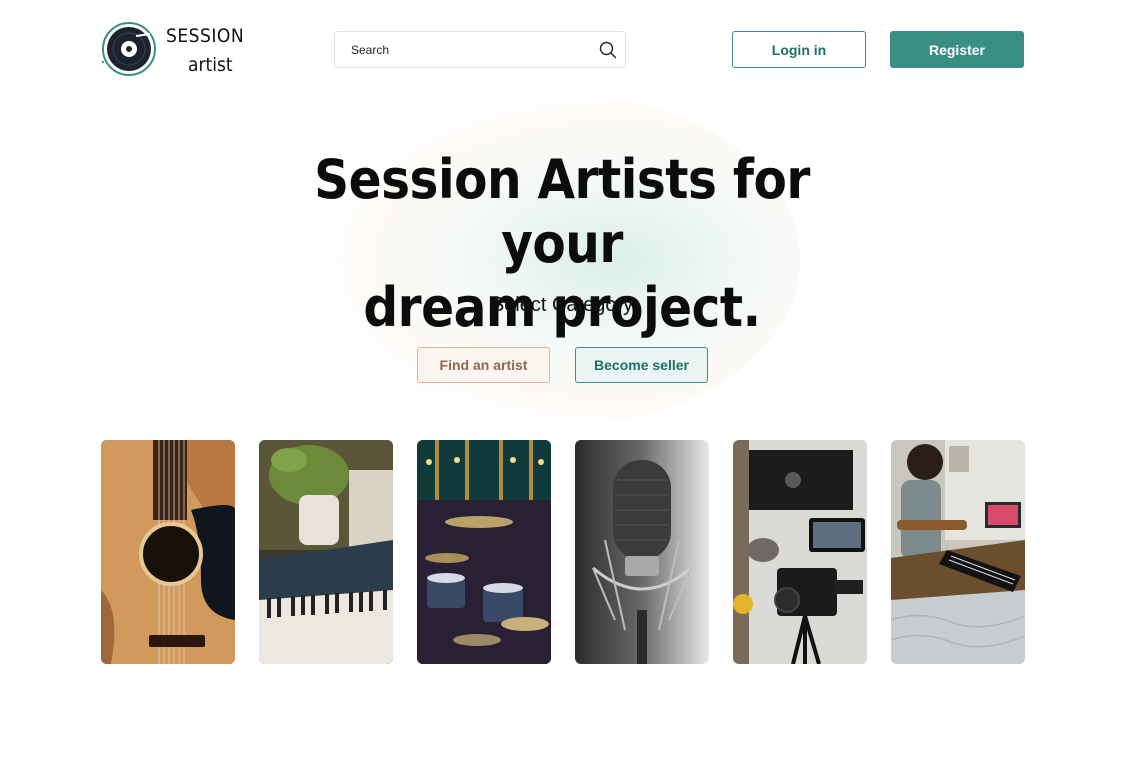 The height and width of the screenshot is (780, 1125). I want to click on brand-line2: artist, so click(210, 65).